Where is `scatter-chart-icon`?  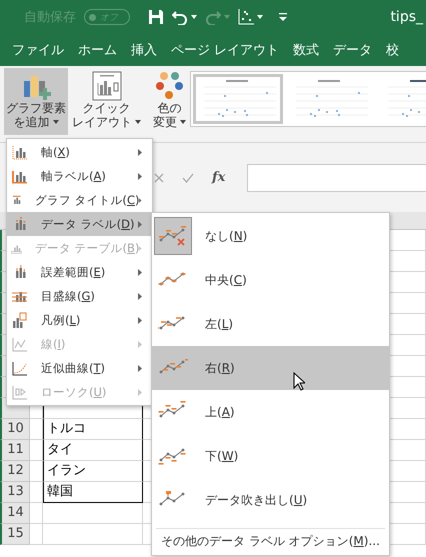 scatter-chart-icon is located at coordinates (246, 17).